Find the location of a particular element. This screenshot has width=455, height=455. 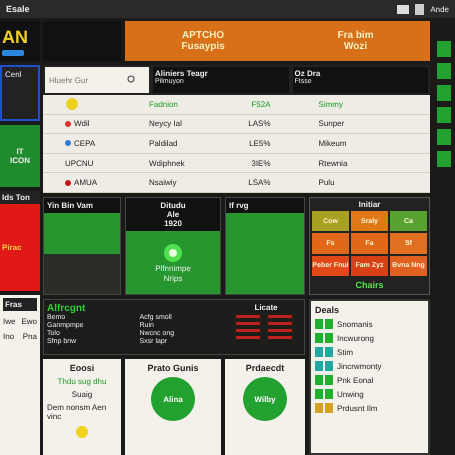

table-cell: UPCNU is located at coordinates (79, 163).